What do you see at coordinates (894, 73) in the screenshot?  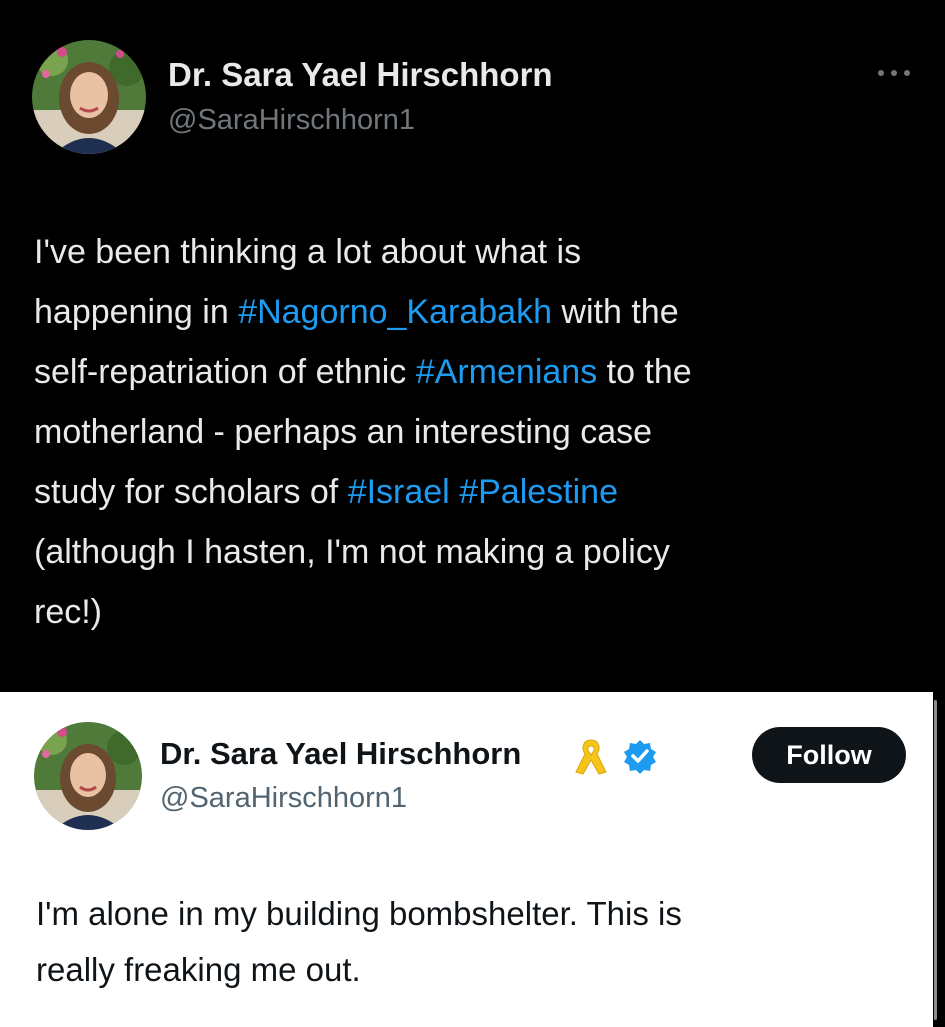 I see `more-horizontal-icon` at bounding box center [894, 73].